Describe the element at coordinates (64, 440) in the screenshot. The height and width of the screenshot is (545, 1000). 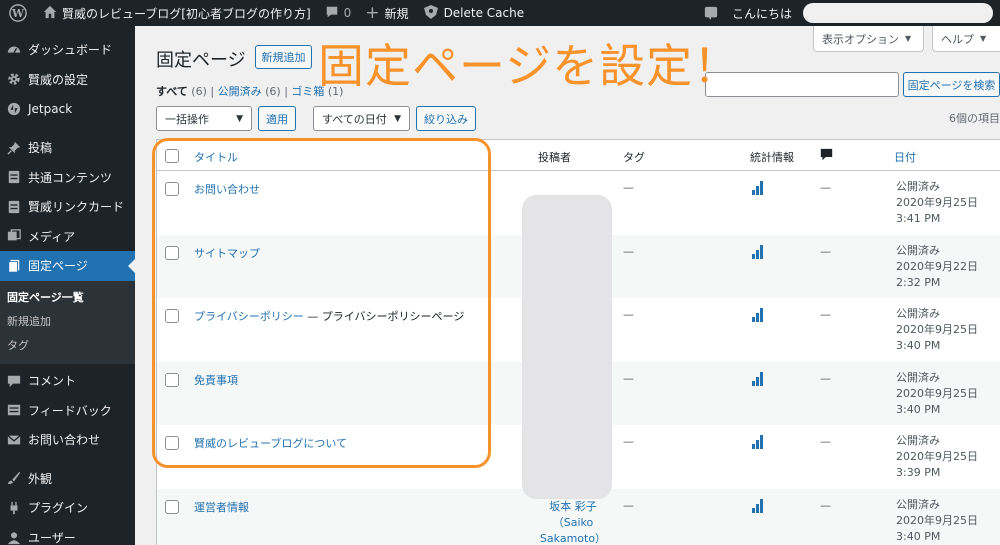
I see `sidebar-item-label: お問い合わせ` at that location.